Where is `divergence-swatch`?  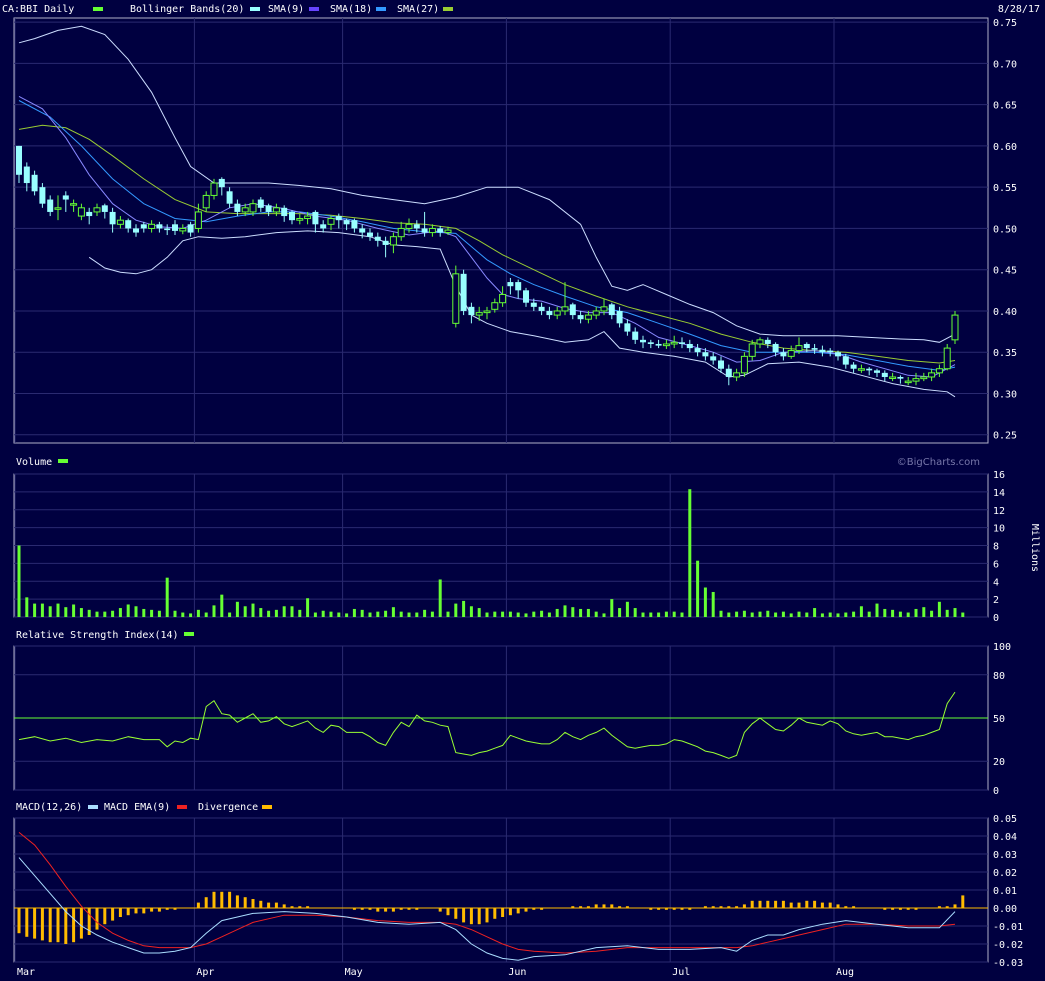 divergence-swatch is located at coordinates (267, 807).